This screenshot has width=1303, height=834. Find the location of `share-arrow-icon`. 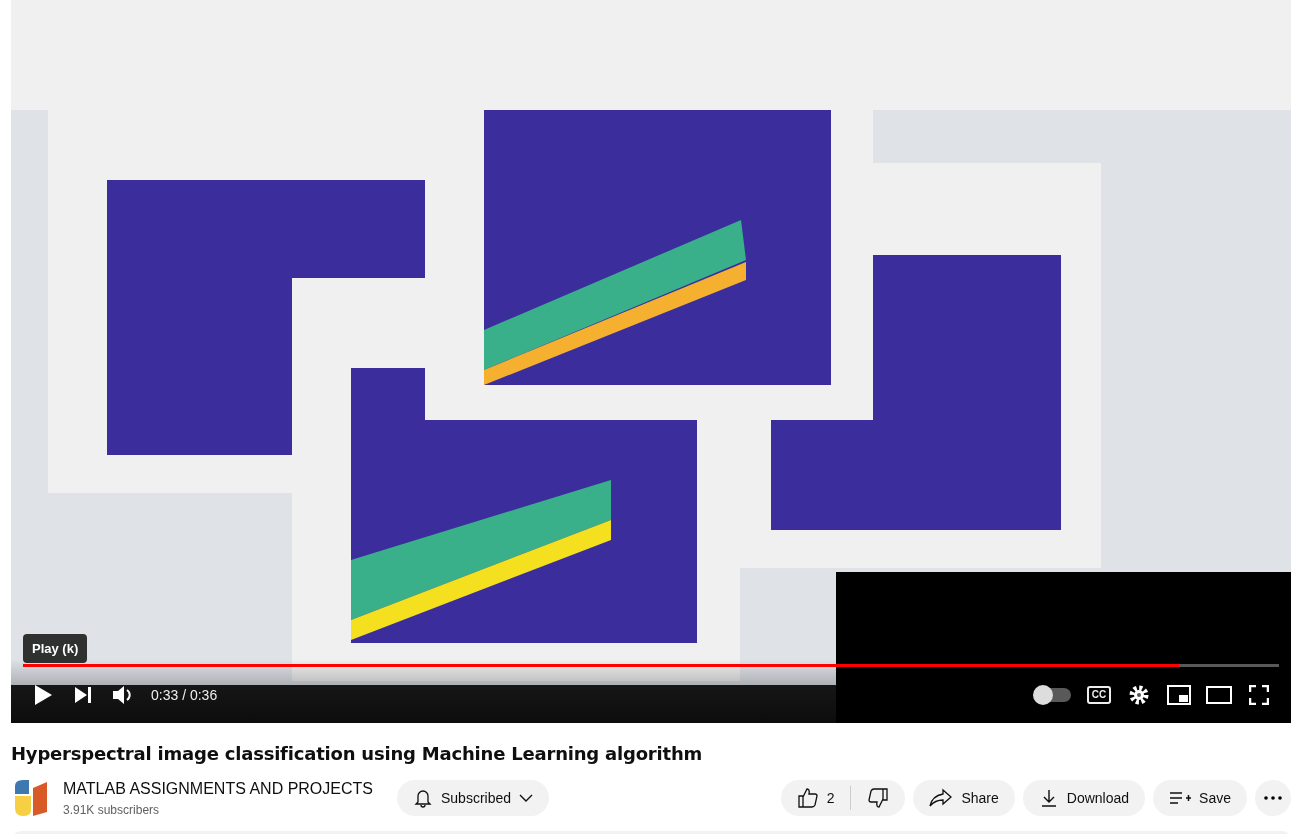

share-arrow-icon is located at coordinates (941, 798).